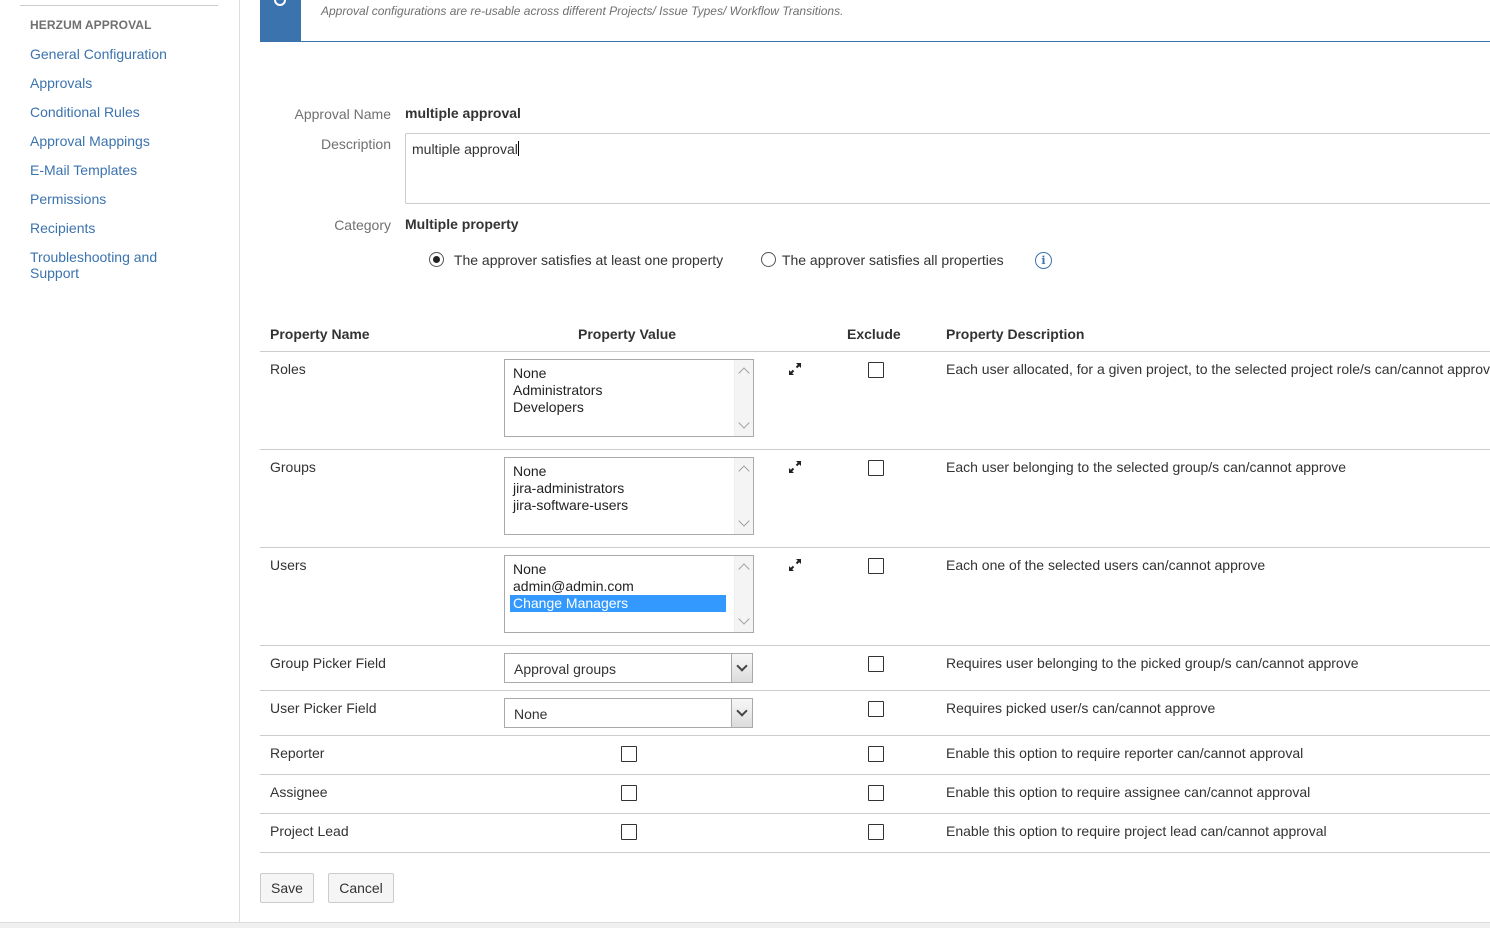 The height and width of the screenshot is (928, 1490). What do you see at coordinates (618, 407) in the screenshot?
I see `list-option: Developers` at bounding box center [618, 407].